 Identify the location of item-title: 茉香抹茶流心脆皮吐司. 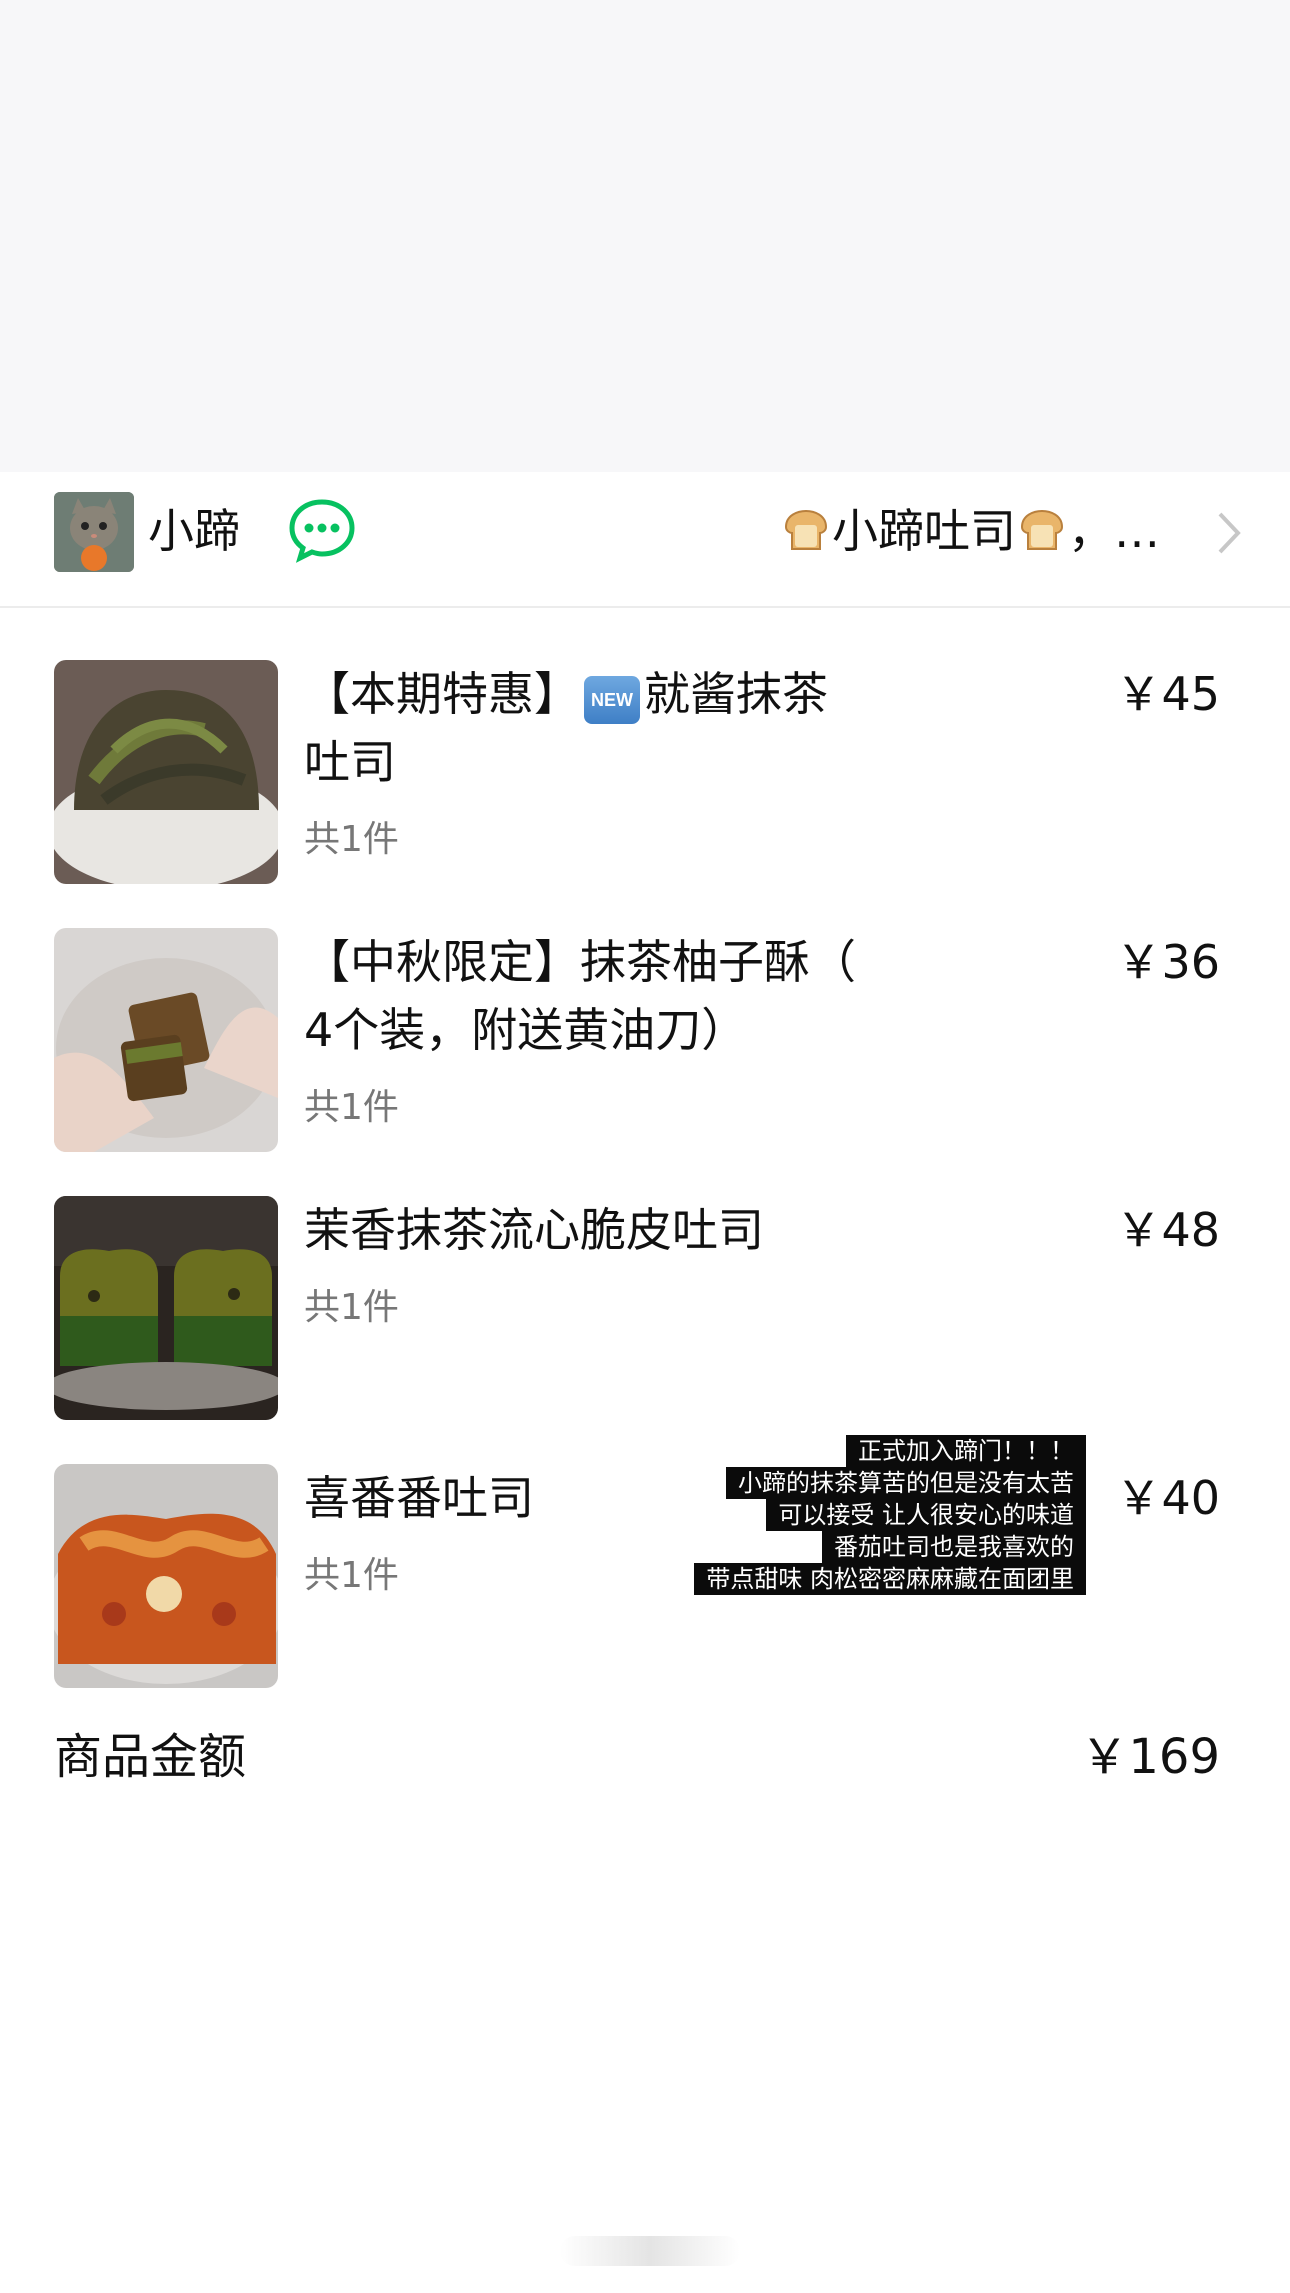
(604, 1230).